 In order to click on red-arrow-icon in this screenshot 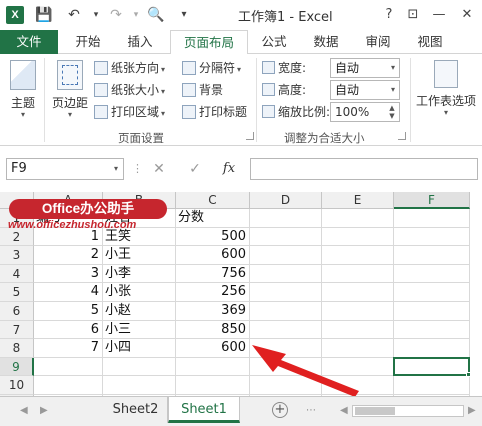, I will do `click(305, 371)`.